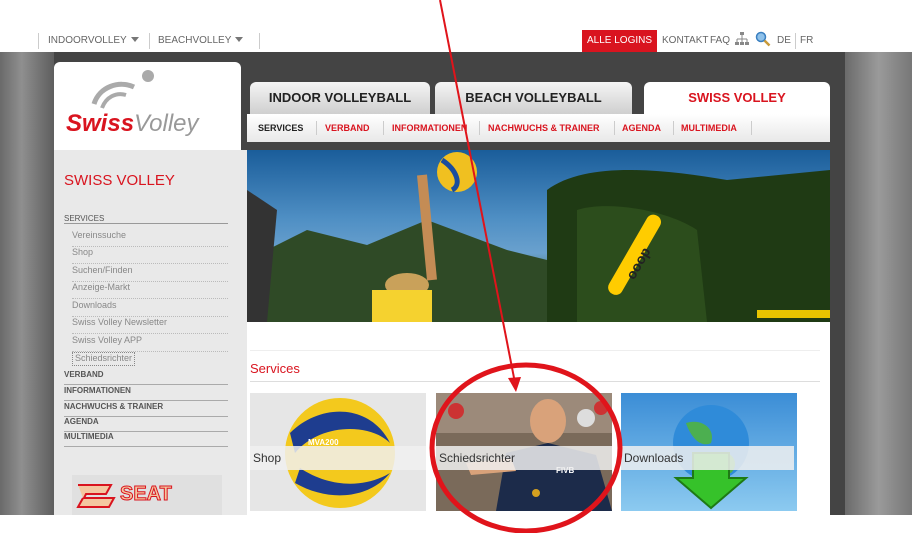 The width and height of the screenshot is (912, 533). I want to click on sidebar-item-schiedsrichter: Schiedsrichter, so click(104, 359).